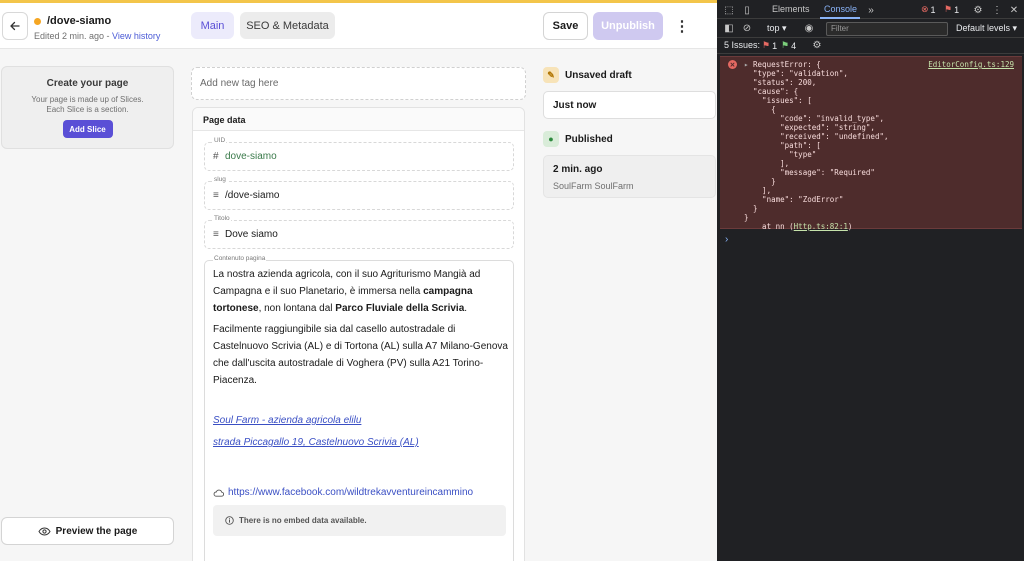 The width and height of the screenshot is (1024, 561). Describe the element at coordinates (44, 531) in the screenshot. I see `eye-icon` at that location.